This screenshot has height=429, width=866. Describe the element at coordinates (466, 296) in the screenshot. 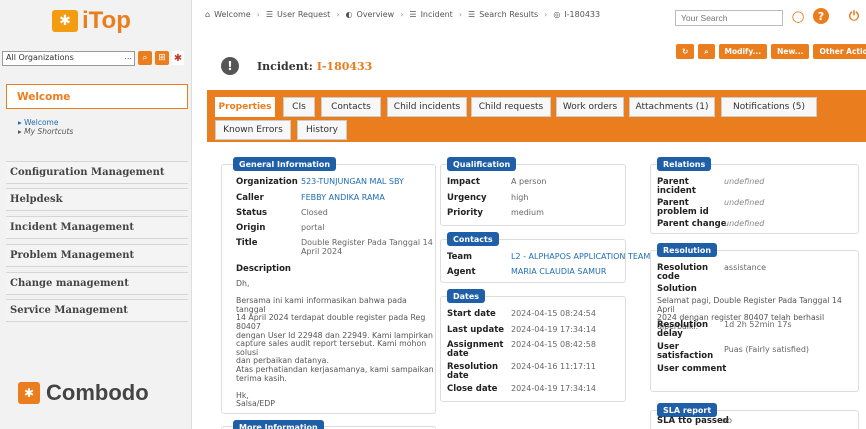

I see `dates-legend: Dates` at that location.